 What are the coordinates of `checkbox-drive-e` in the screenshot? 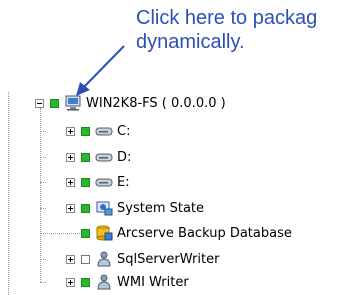 It's located at (85, 182).